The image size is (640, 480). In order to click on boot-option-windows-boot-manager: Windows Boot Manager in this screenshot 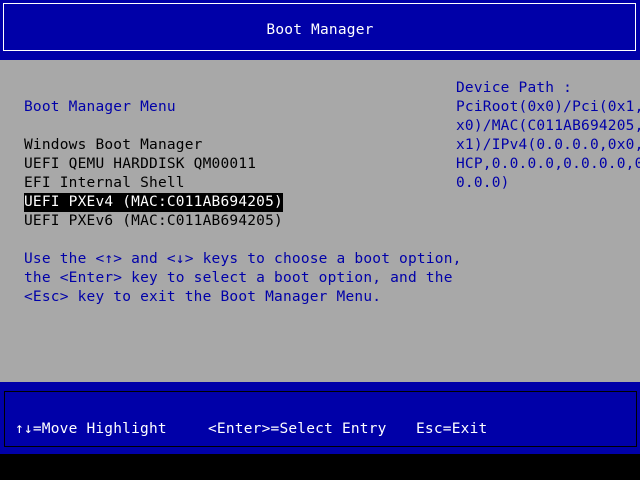, I will do `click(113, 145)`.